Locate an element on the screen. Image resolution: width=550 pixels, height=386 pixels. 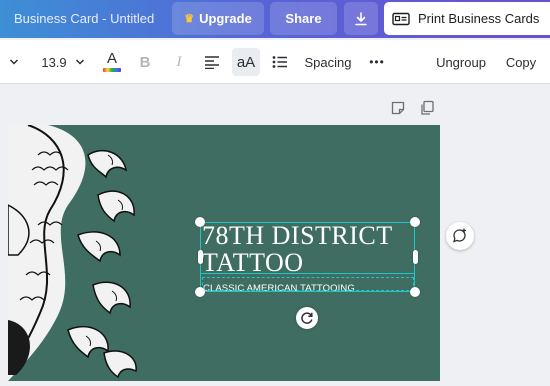
download-icon is located at coordinates (361, 18).